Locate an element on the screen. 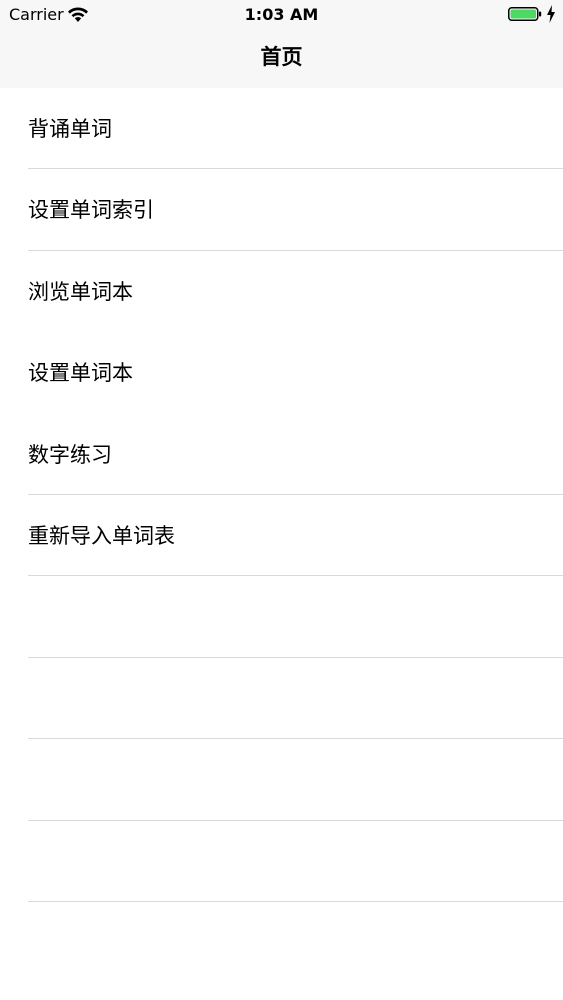 The width and height of the screenshot is (563, 1000). menu-item-set-wordbook: 设置单词本 is located at coordinates (281, 372).